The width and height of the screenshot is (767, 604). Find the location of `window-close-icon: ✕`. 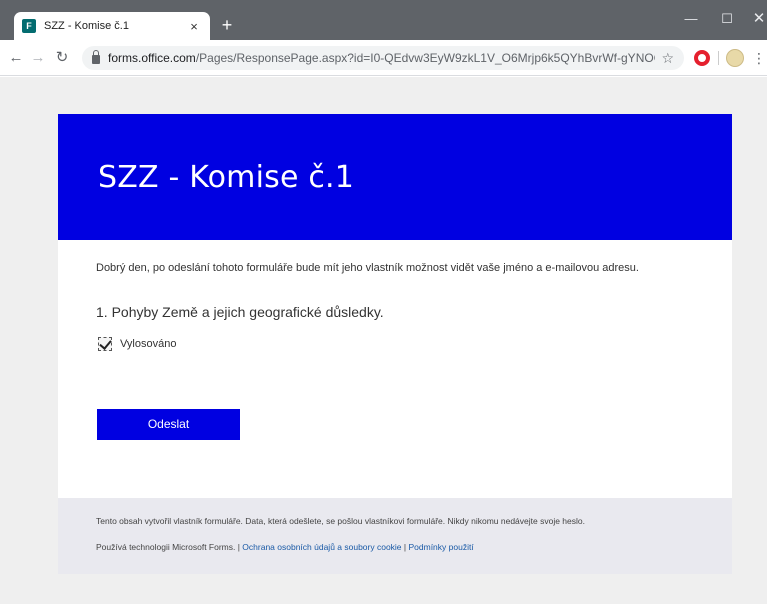

window-close-icon: ✕ is located at coordinates (755, 19).